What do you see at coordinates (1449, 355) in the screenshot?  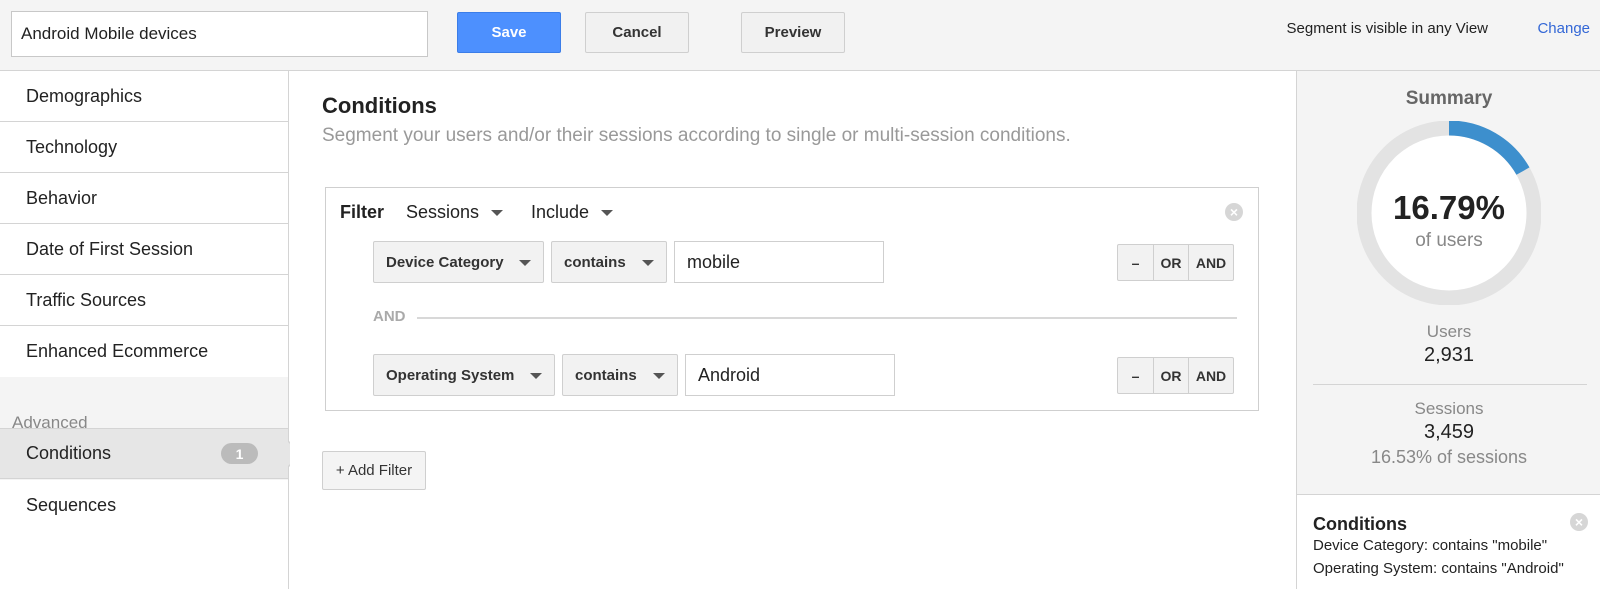 I see `users-value: 2,931` at bounding box center [1449, 355].